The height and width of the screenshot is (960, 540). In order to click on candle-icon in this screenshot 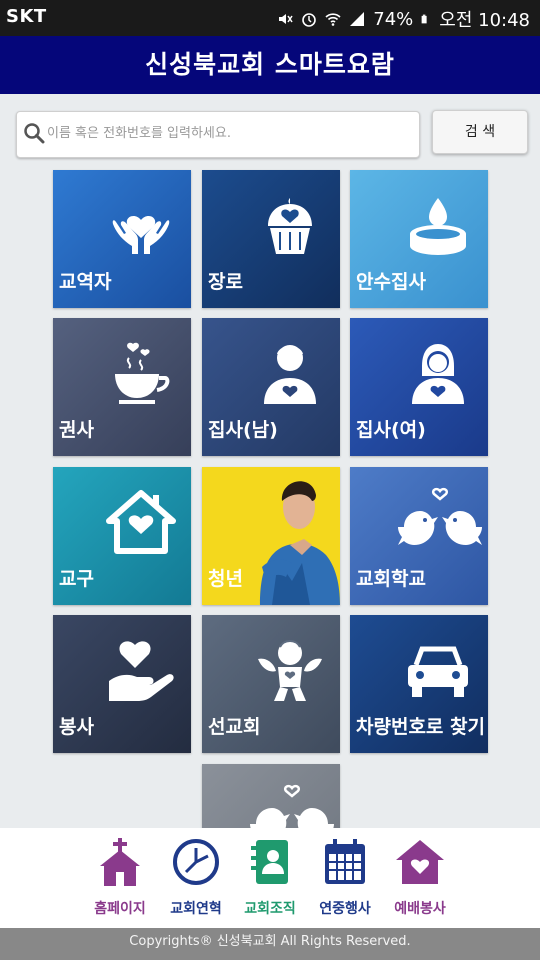, I will do `click(438, 226)`.